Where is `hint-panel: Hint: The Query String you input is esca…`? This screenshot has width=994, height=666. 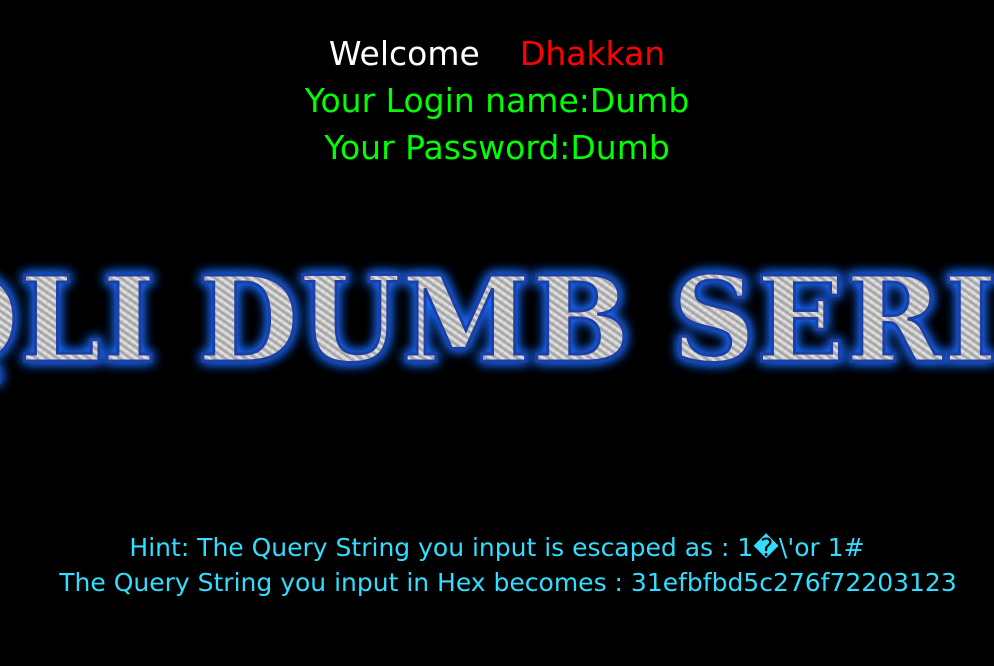
hint-panel: Hint: The Query String you input is esca… is located at coordinates (497, 565).